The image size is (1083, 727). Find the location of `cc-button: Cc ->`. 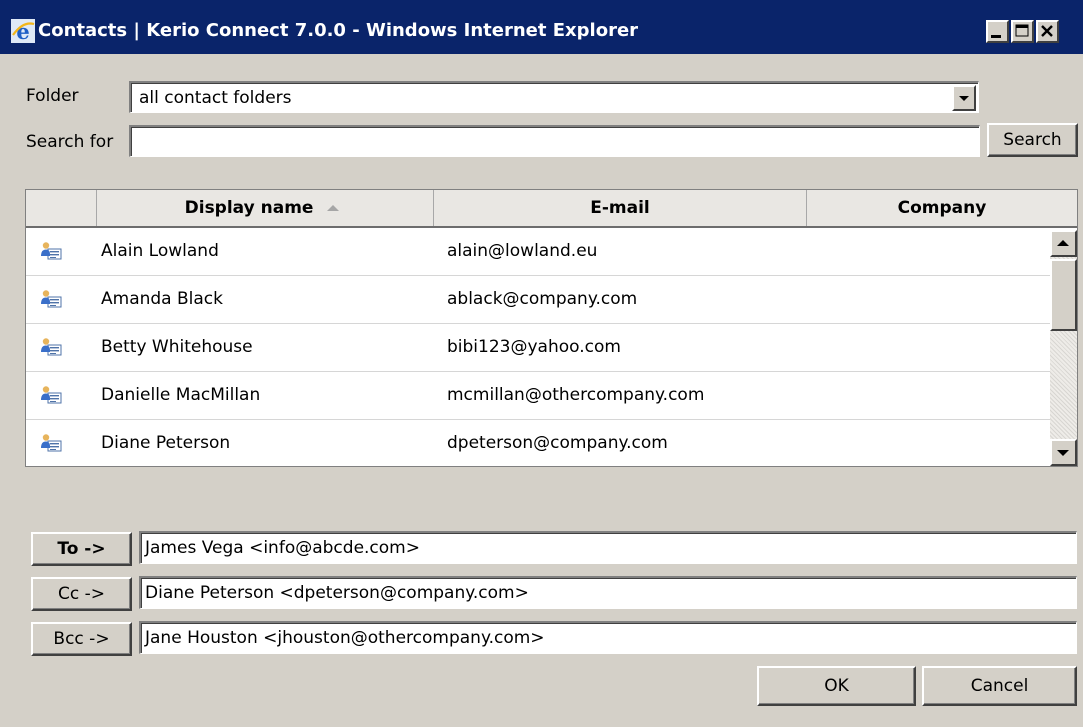

cc-button: Cc -> is located at coordinates (81, 594).